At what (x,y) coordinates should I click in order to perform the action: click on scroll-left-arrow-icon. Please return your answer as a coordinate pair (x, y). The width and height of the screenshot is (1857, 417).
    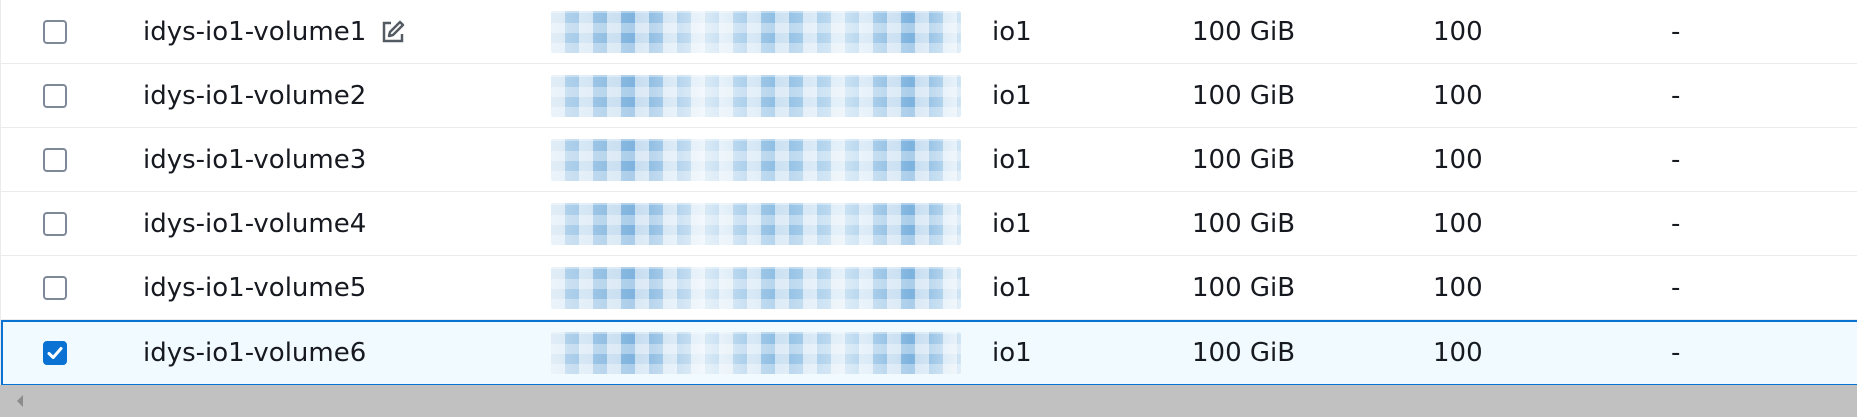
    Looking at the image, I should click on (20, 401).